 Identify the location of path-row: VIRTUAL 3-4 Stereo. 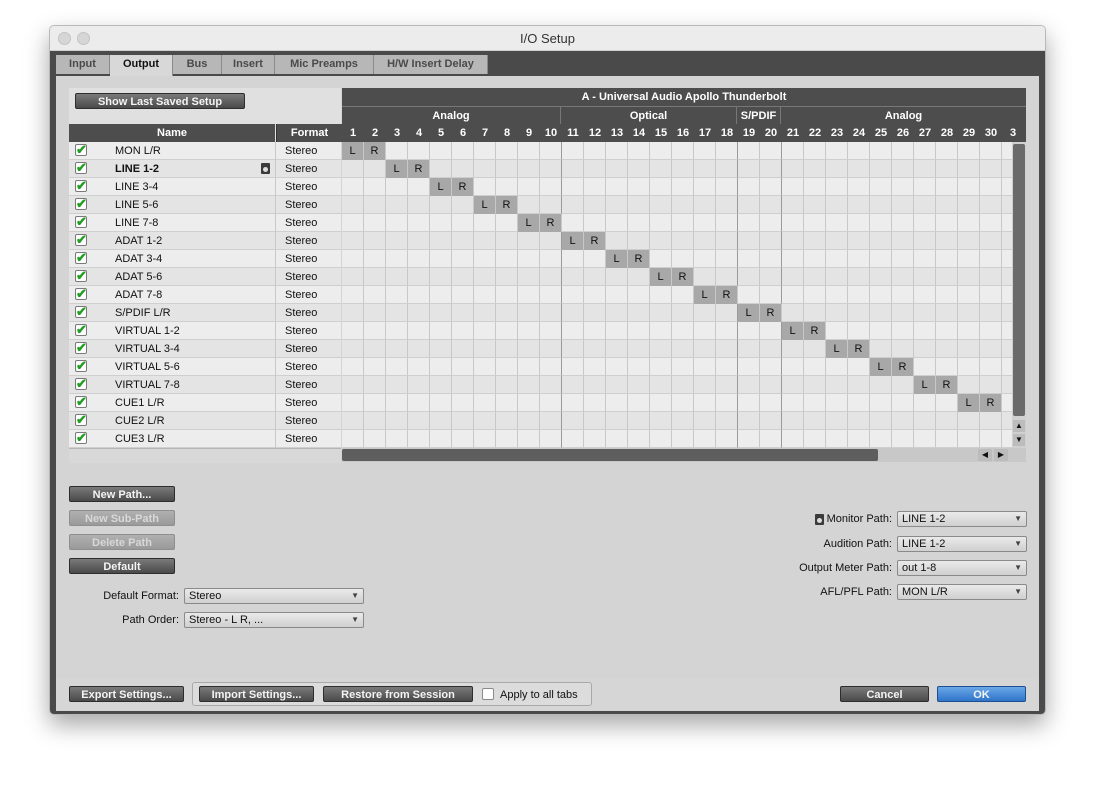
(205, 349).